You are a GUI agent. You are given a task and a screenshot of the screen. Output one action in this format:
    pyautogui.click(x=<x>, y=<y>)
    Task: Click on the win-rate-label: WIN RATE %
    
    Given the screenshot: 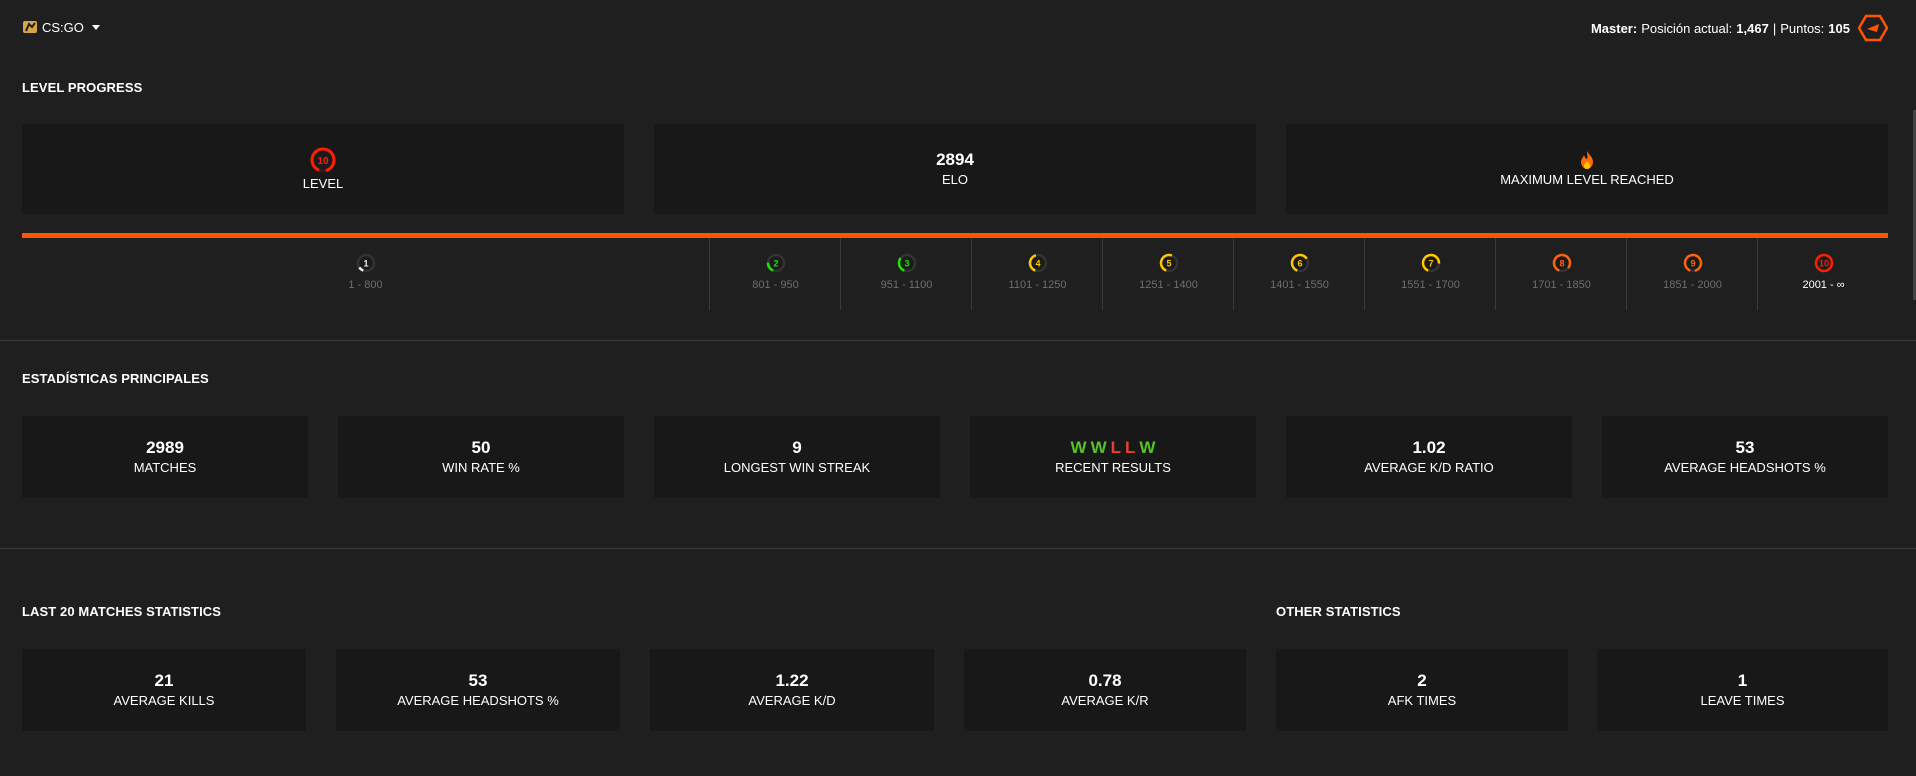 What is the action you would take?
    pyautogui.click(x=481, y=467)
    